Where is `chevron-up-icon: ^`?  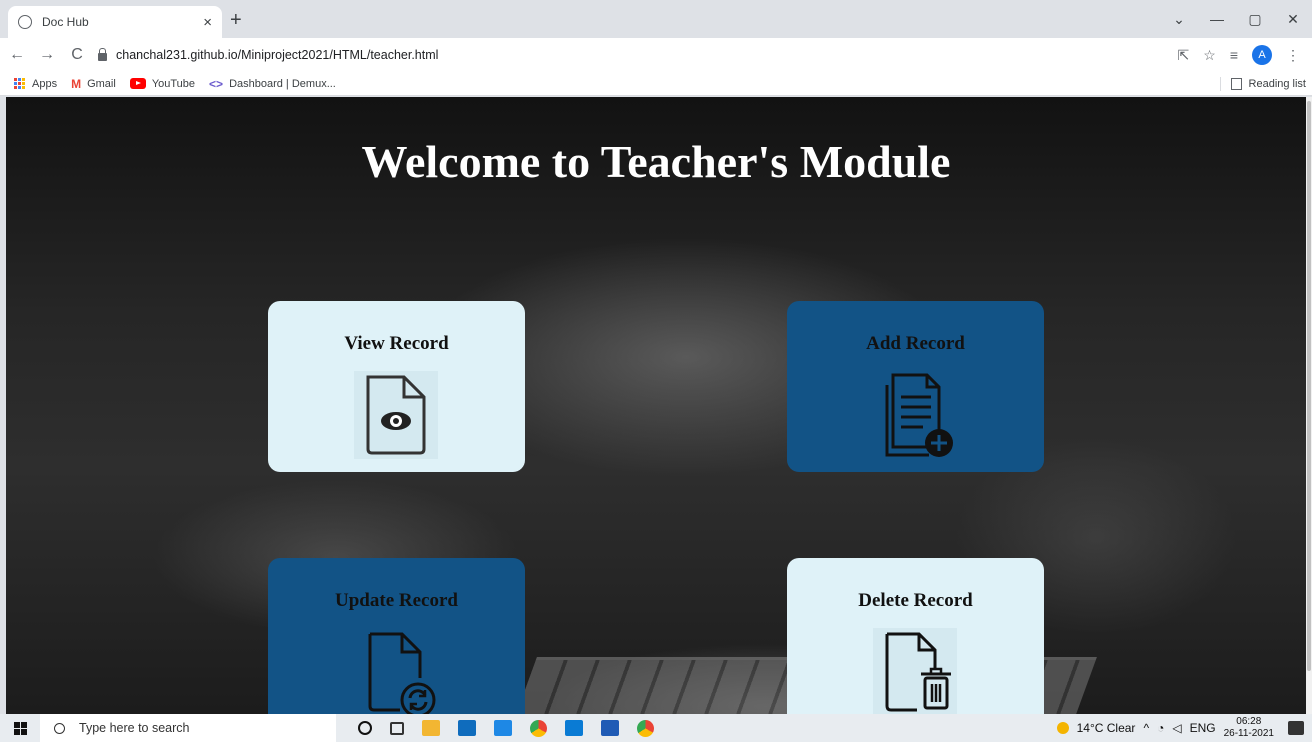 chevron-up-icon: ^ is located at coordinates (1146, 728).